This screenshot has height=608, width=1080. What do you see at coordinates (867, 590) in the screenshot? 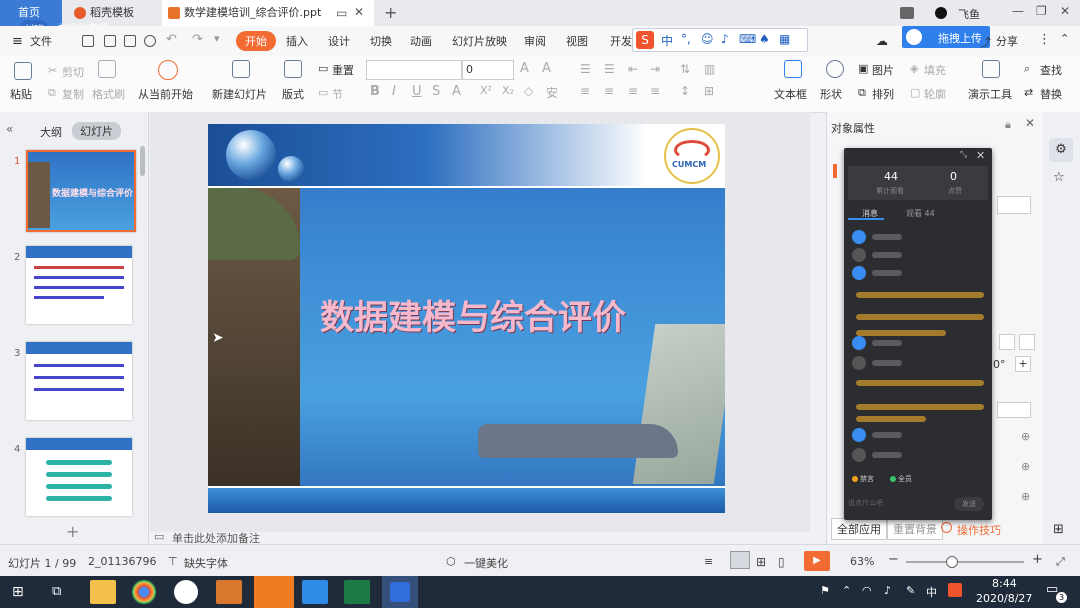
I see `network-icon: ◠` at bounding box center [867, 590].